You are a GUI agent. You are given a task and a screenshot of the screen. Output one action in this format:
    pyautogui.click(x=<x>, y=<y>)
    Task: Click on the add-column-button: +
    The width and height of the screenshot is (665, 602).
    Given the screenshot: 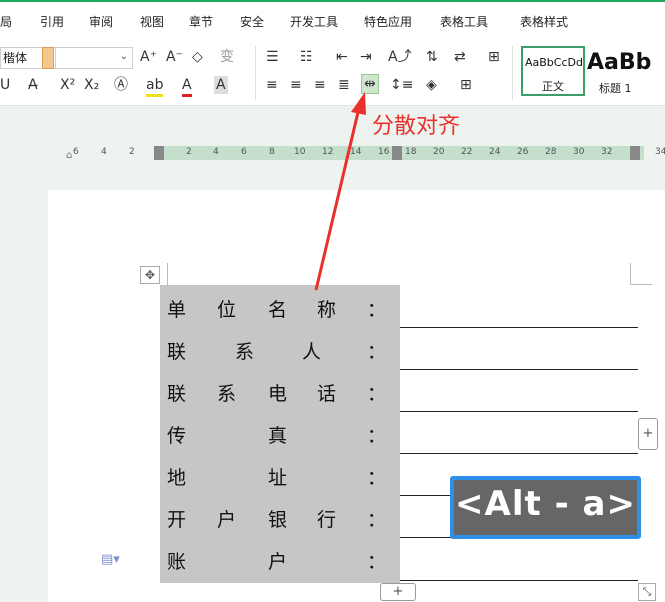 What is the action you would take?
    pyautogui.click(x=648, y=434)
    